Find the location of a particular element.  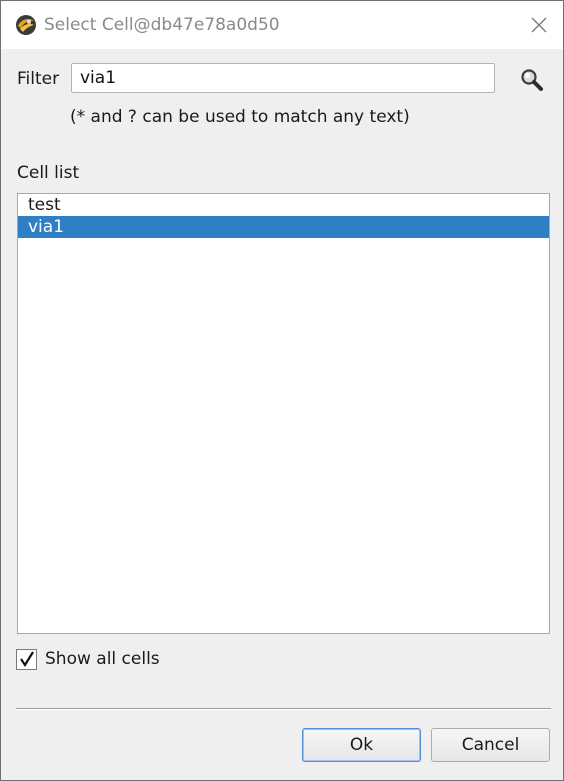

checkmark-icon is located at coordinates (27, 659).